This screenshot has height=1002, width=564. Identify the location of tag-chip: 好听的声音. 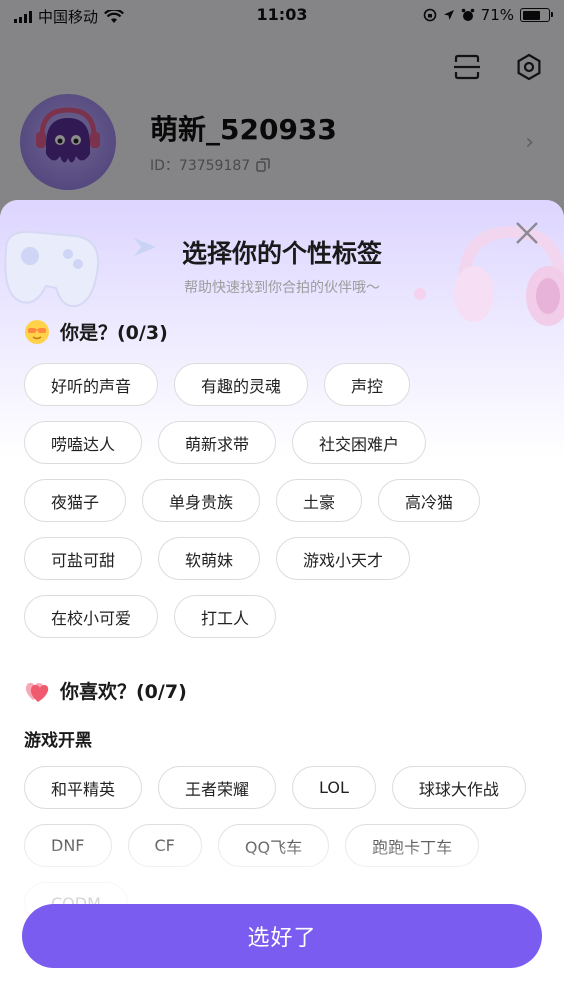
(91, 384).